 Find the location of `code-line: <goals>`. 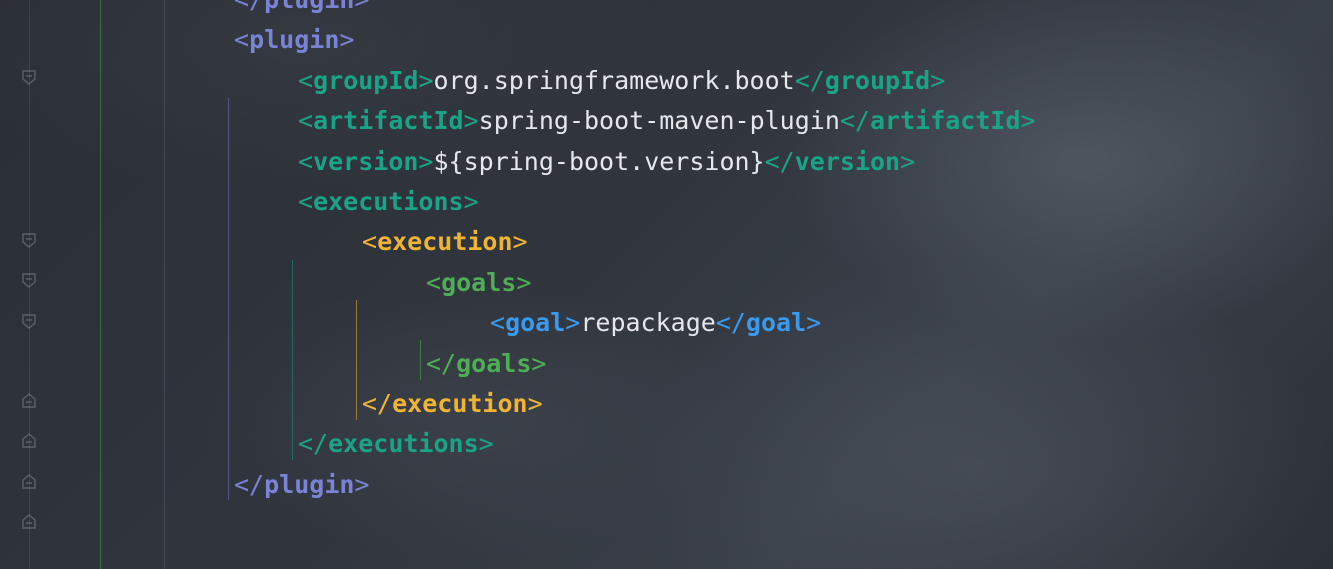

code-line: <goals> is located at coordinates (478, 283).